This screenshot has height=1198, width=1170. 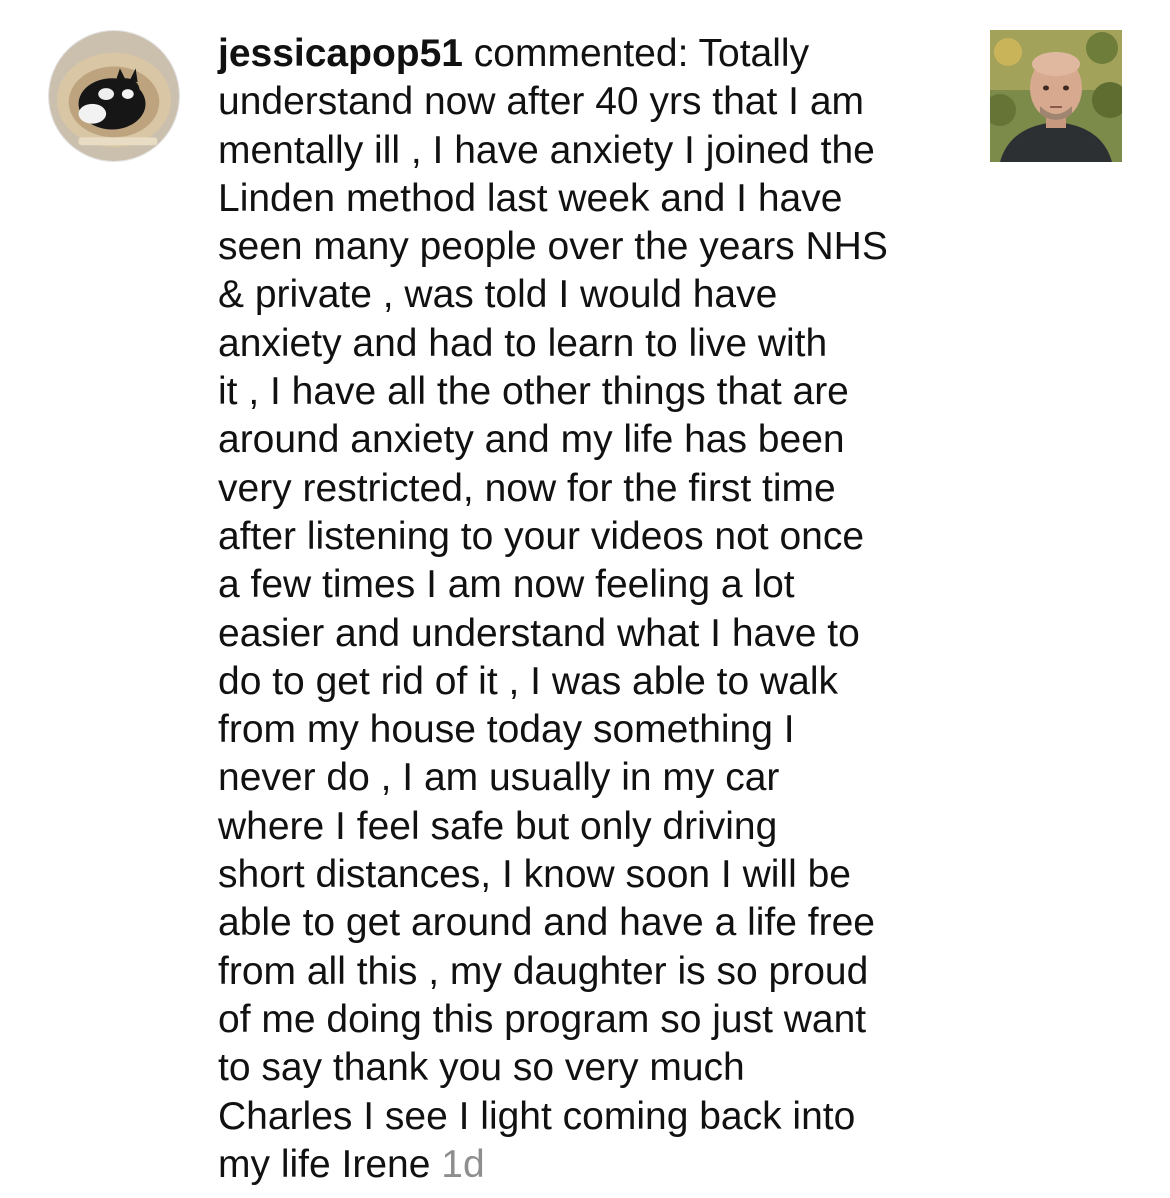 I want to click on comment-line: easier and understand what I have to, so click(x=539, y=633).